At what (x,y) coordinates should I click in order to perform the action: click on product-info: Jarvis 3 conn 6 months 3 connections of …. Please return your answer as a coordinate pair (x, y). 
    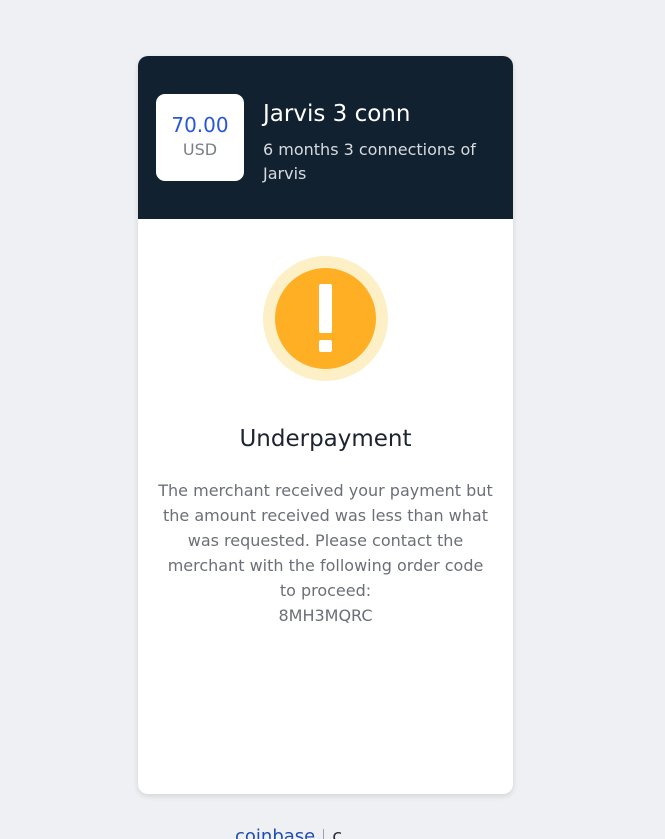
    Looking at the image, I should click on (378, 143).